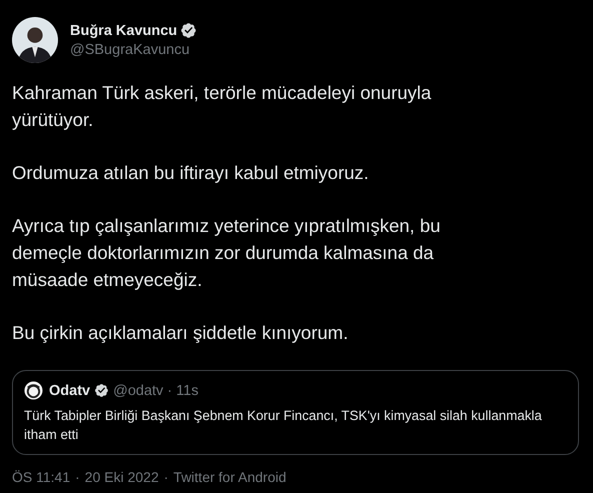  What do you see at coordinates (181, 333) in the screenshot?
I see `tweet-text: Bu çirkin açıklamaları şiddetle kınıyorum.` at bounding box center [181, 333].